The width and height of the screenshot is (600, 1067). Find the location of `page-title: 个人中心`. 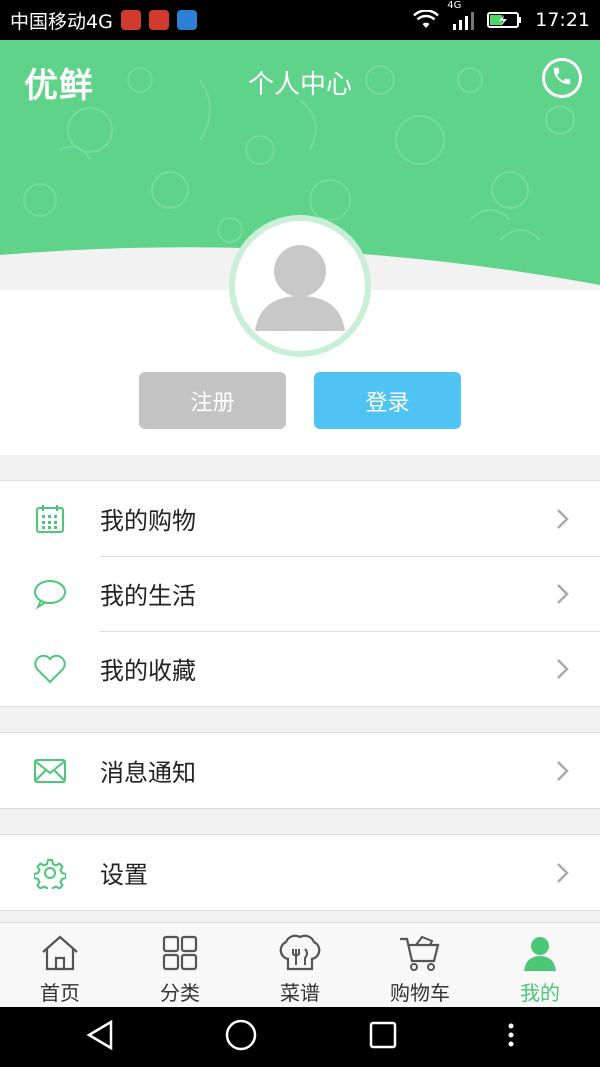

page-title: 个人中心 is located at coordinates (299, 85).